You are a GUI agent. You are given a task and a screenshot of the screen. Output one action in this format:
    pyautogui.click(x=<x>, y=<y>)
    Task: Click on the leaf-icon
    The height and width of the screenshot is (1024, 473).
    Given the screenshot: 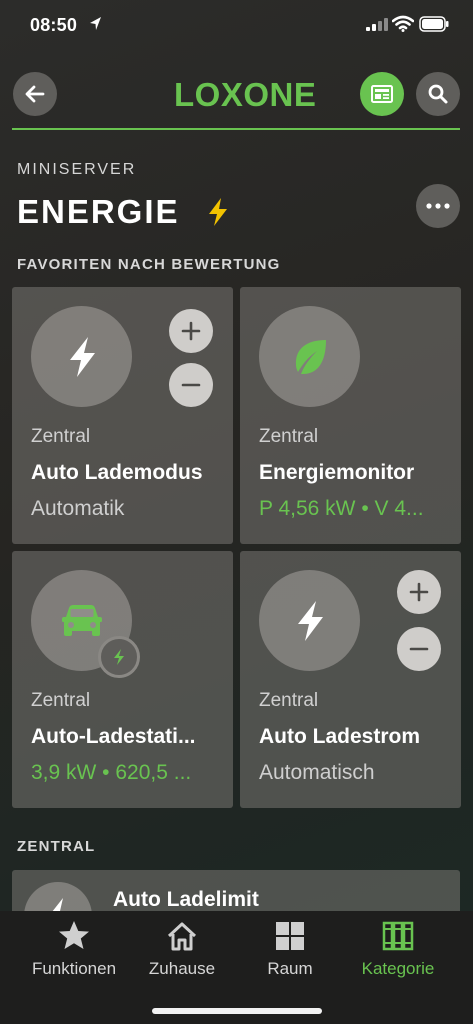 What is the action you would take?
    pyautogui.click(x=310, y=356)
    